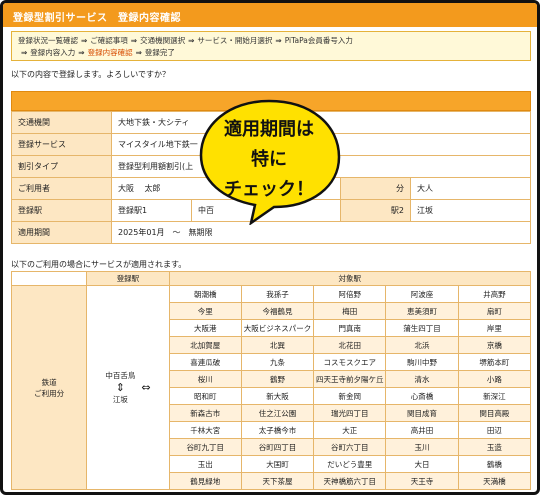 The image size is (540, 495). What do you see at coordinates (277, 379) in the screenshot?
I see `target-station: 鶴野` at bounding box center [277, 379].